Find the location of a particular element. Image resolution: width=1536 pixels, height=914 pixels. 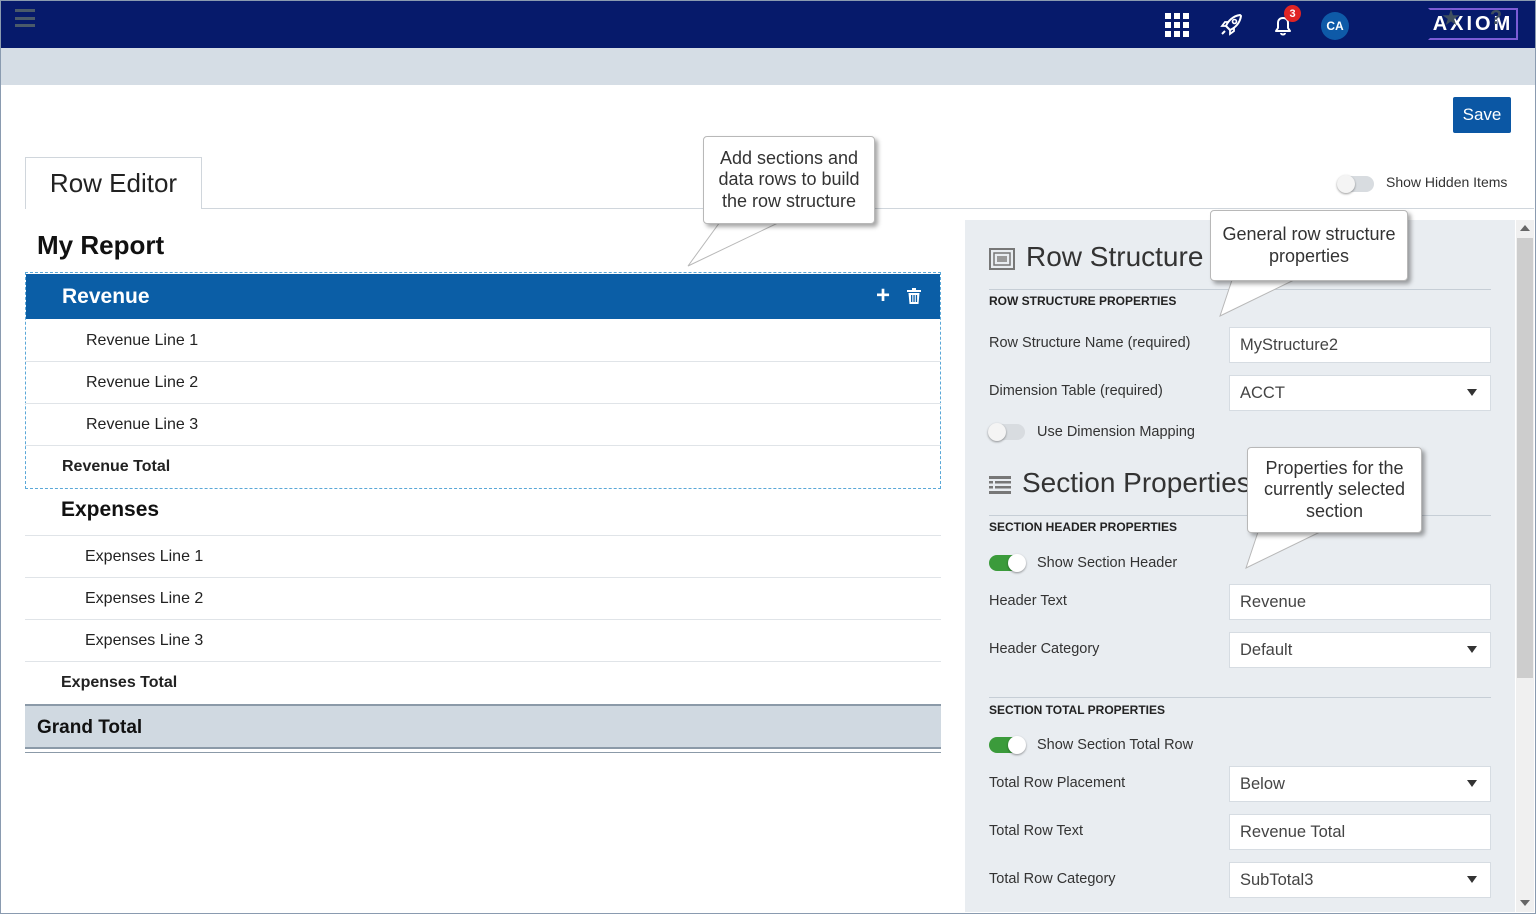

show-section-header-label: Show Section Header is located at coordinates (1107, 563).